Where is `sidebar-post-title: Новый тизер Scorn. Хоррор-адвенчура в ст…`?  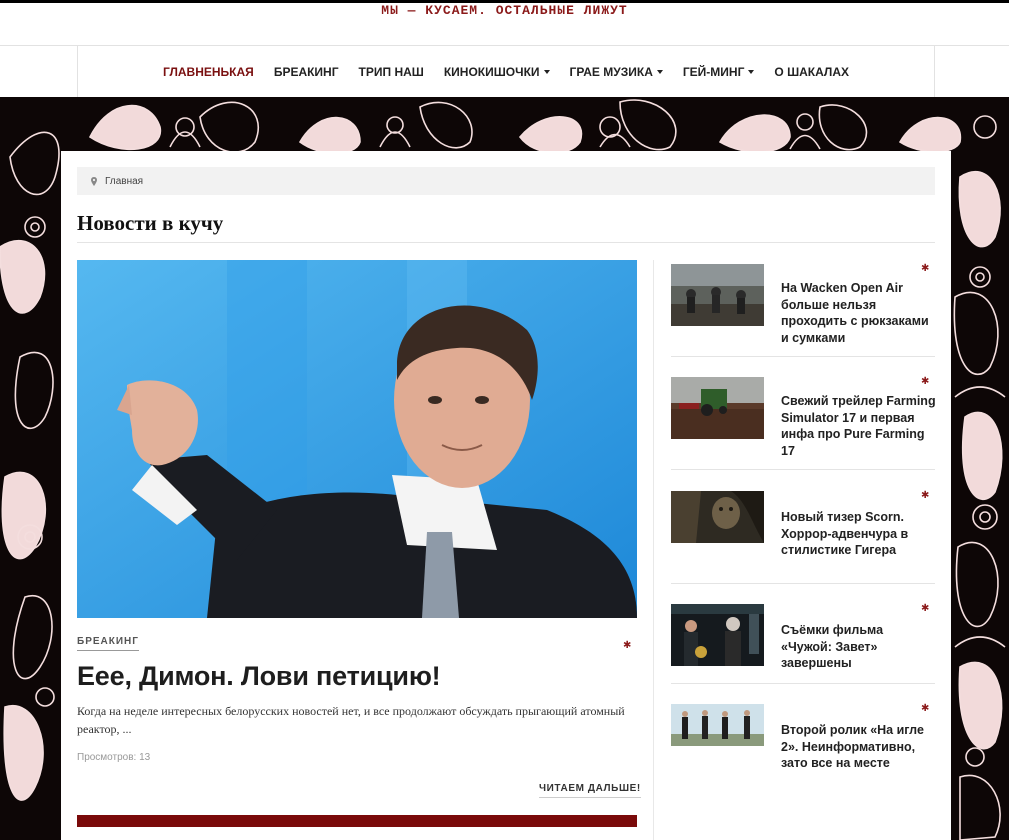
sidebar-post-title: Новый тизер Scorn. Хоррор-адвенчура в ст… is located at coordinates (859, 534).